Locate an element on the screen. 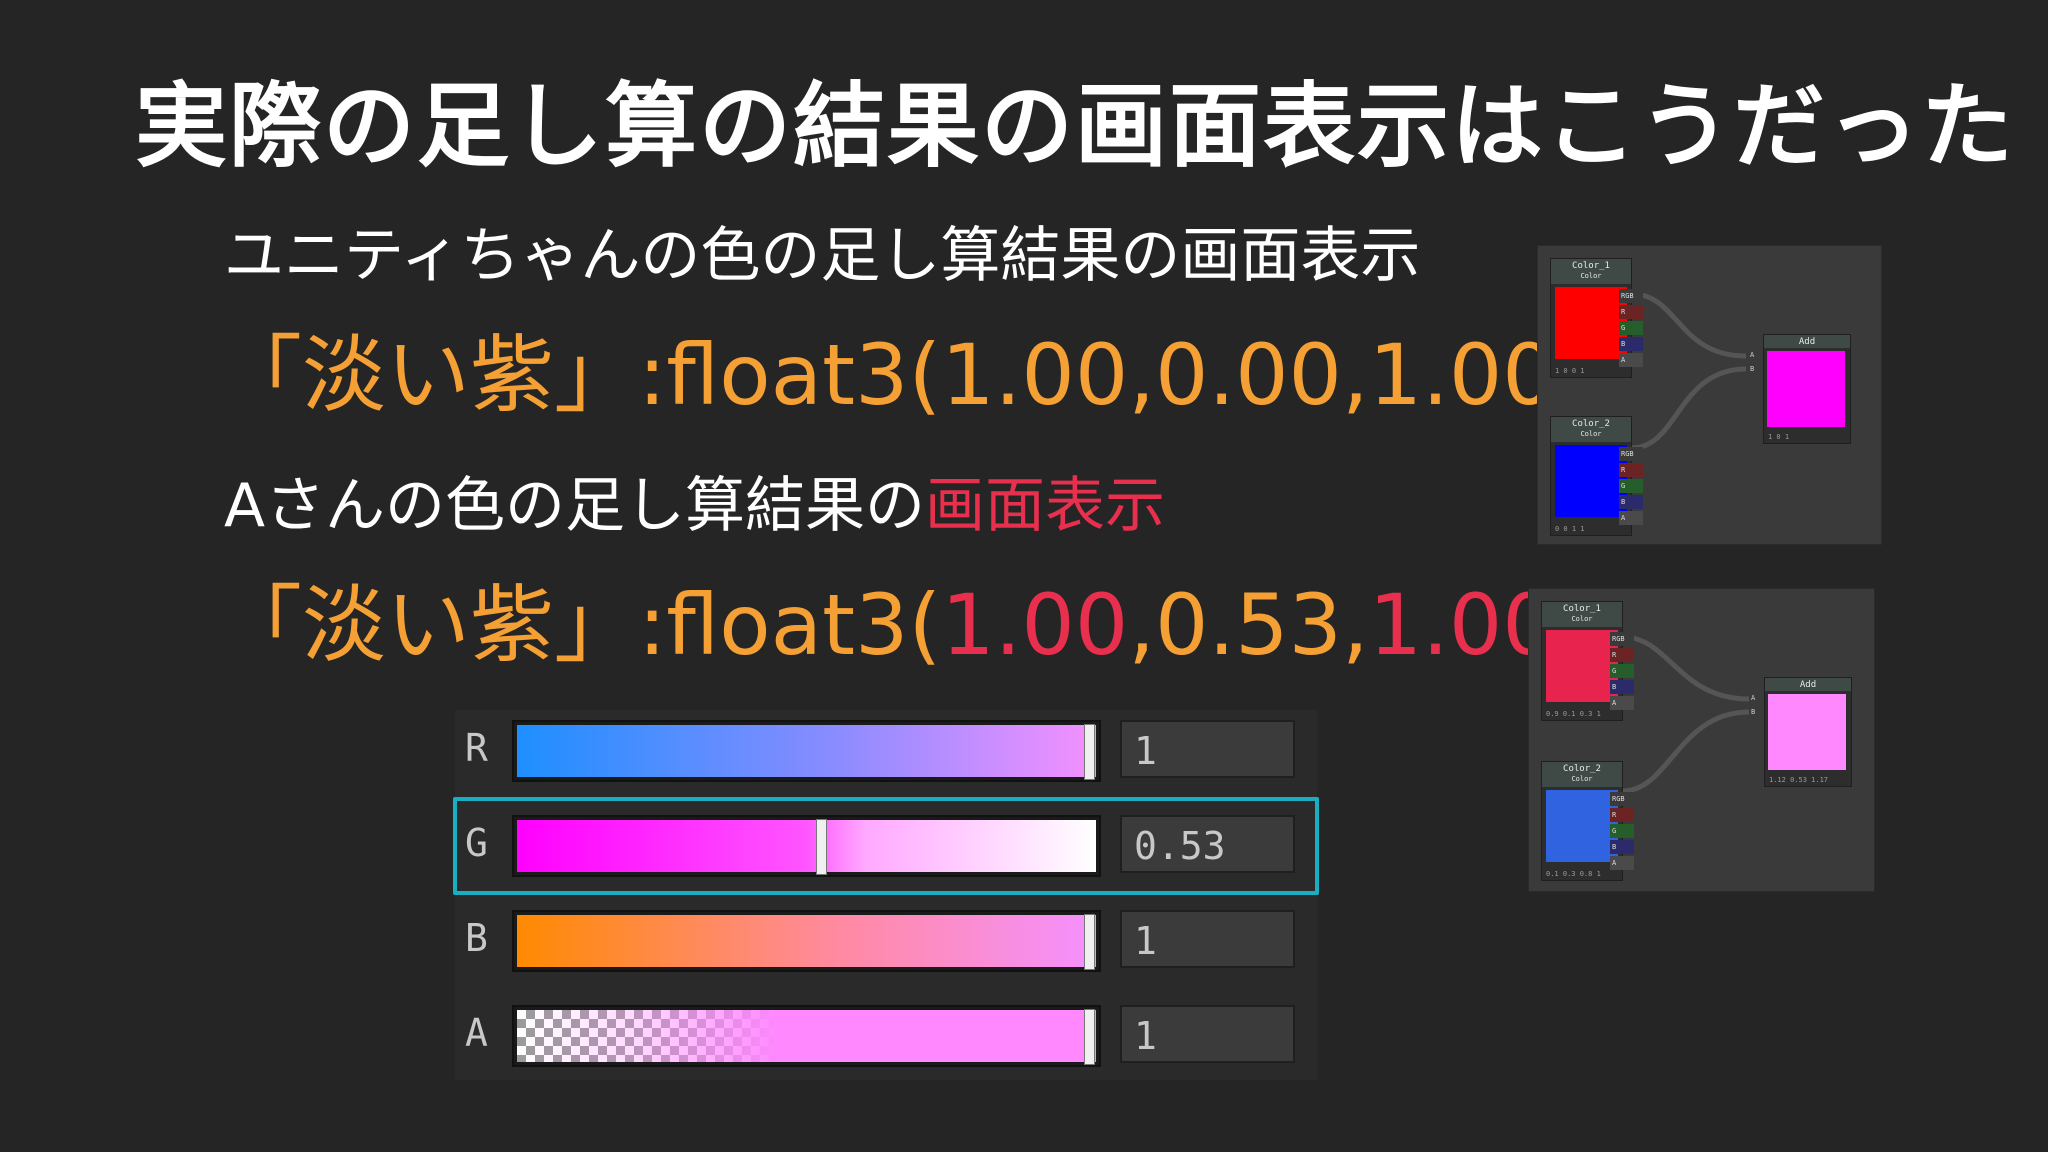 Image resolution: width=2048 pixels, height=1152 pixels. alpha-gradient is located at coordinates (806, 1036).